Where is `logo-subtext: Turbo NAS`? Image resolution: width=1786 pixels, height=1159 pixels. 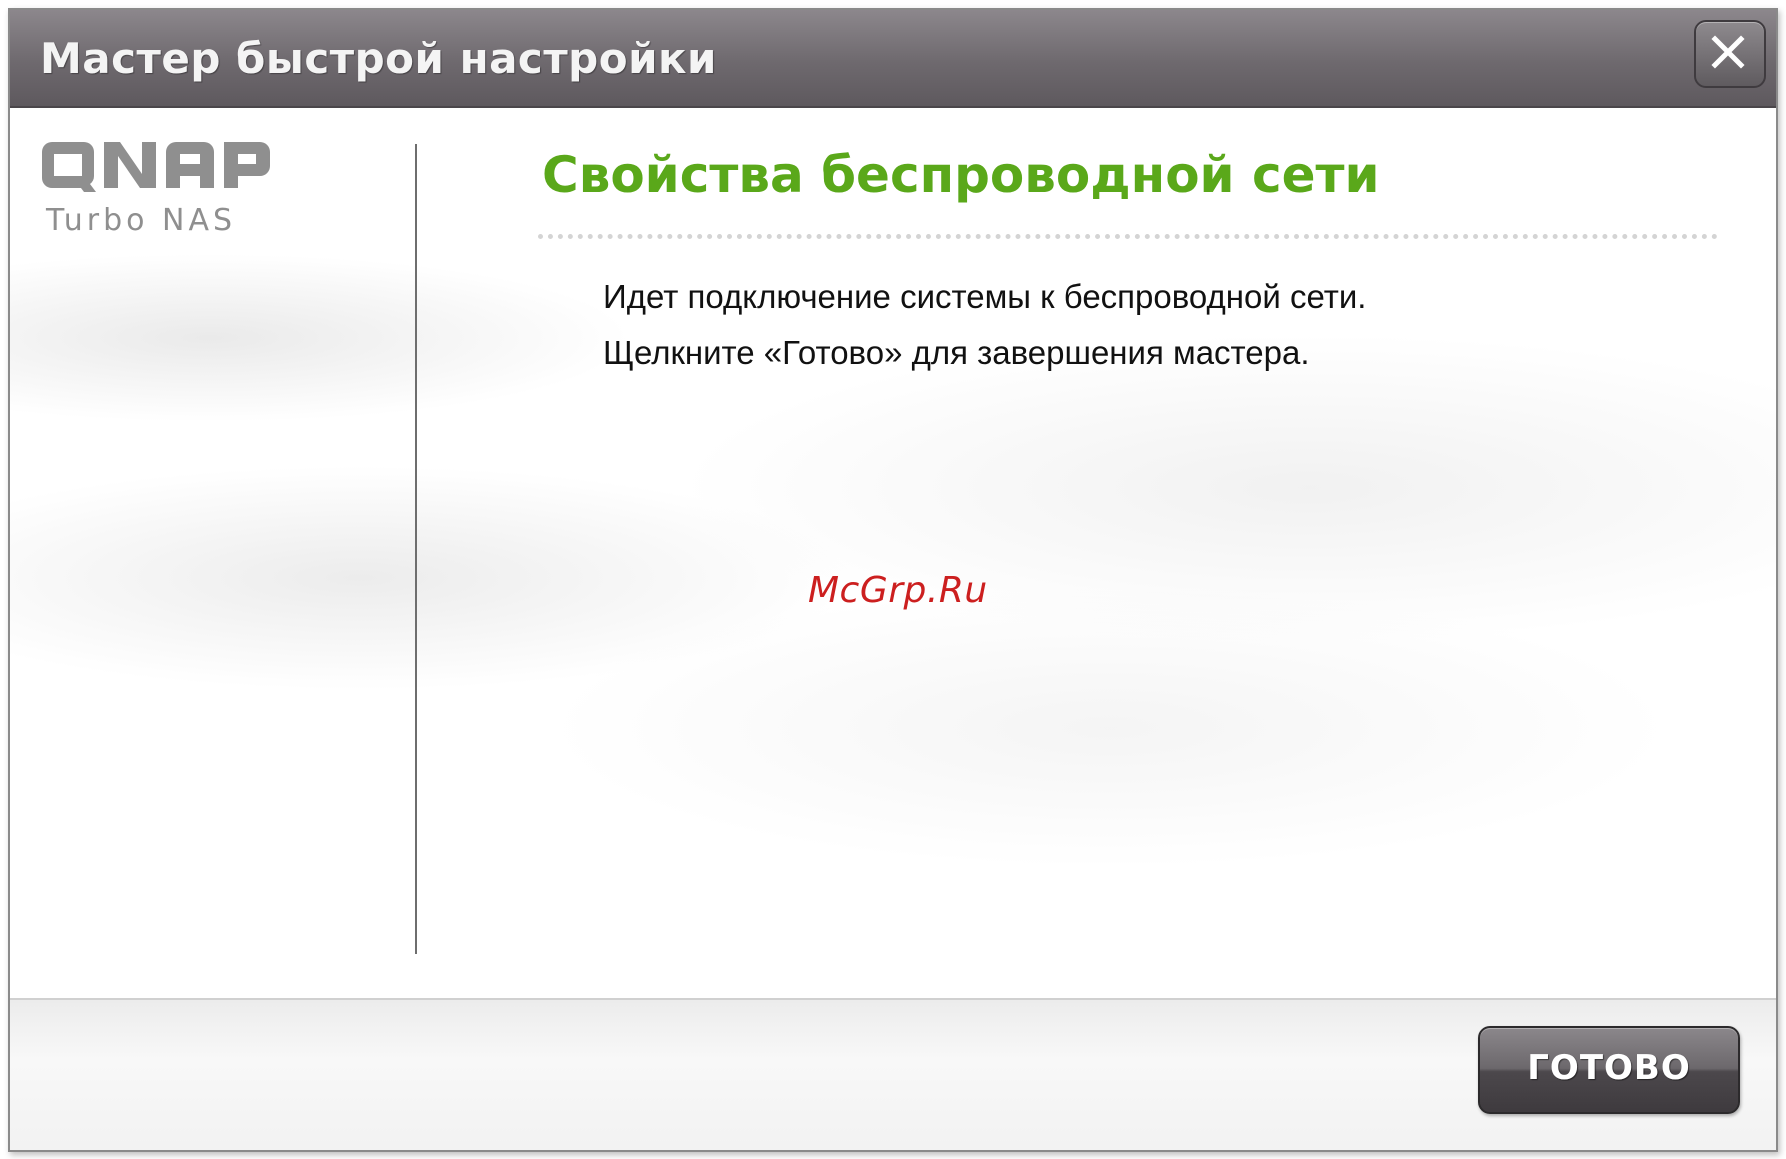
logo-subtext: Turbo NAS is located at coordinates (141, 220).